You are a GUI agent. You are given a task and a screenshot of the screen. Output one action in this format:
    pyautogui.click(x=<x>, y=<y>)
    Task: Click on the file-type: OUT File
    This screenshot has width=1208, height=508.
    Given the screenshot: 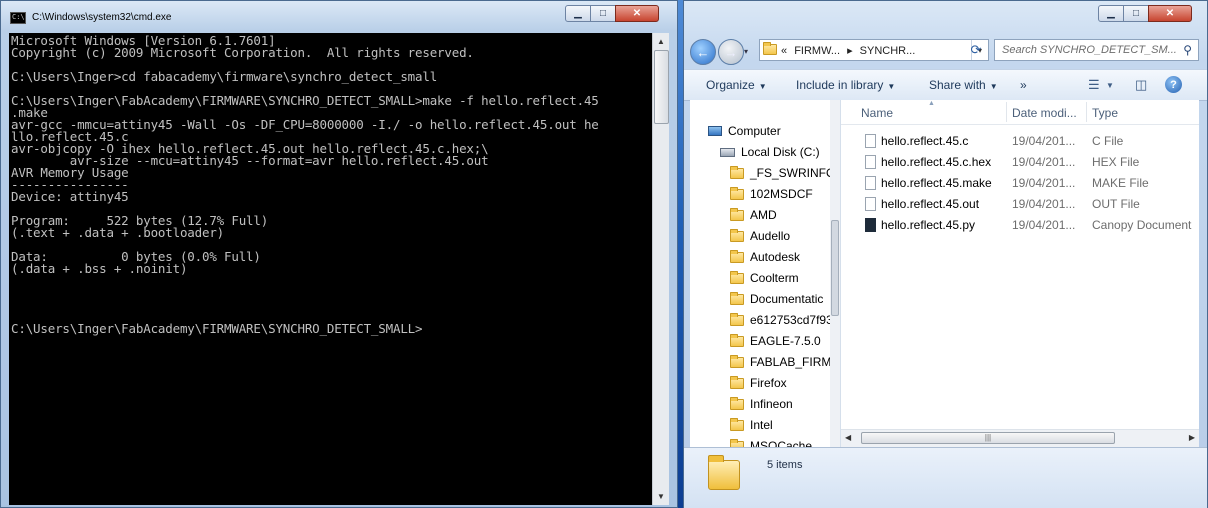 What is the action you would take?
    pyautogui.click(x=1116, y=204)
    